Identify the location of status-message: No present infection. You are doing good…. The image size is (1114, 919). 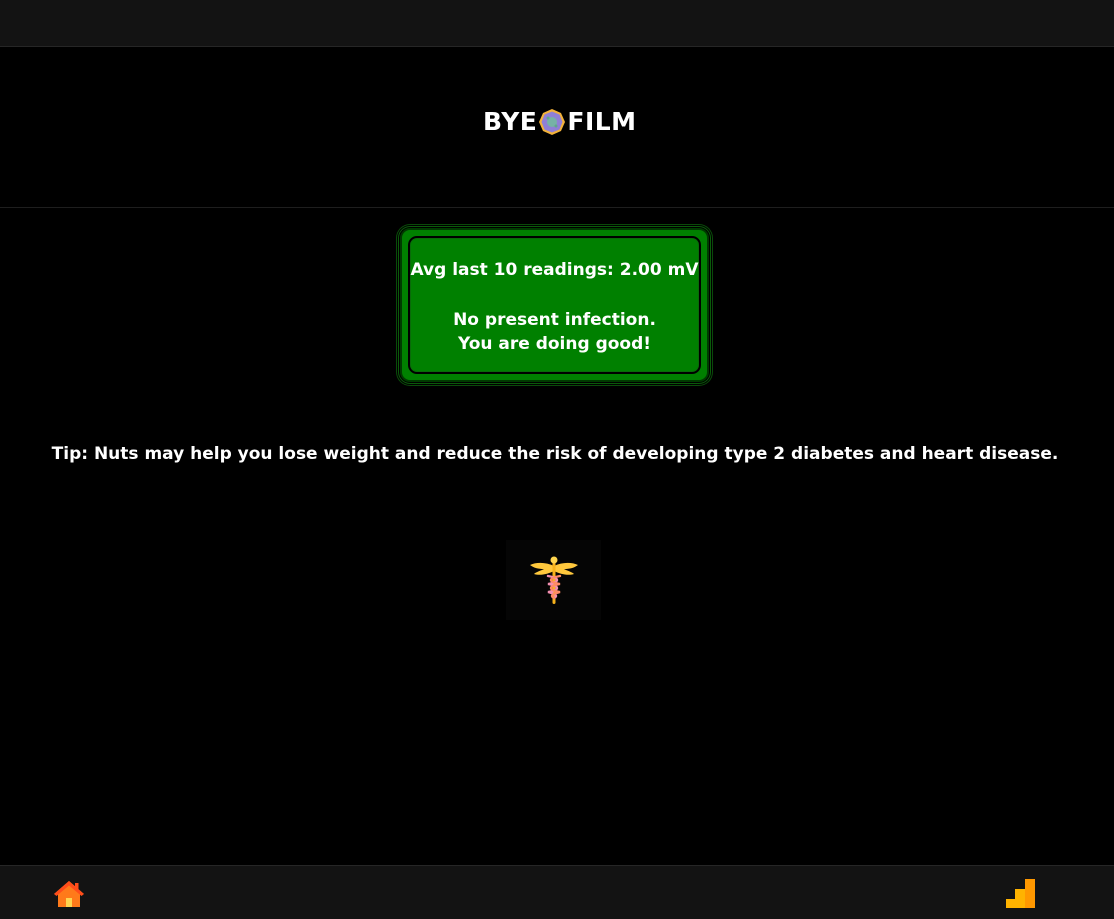
(554, 332).